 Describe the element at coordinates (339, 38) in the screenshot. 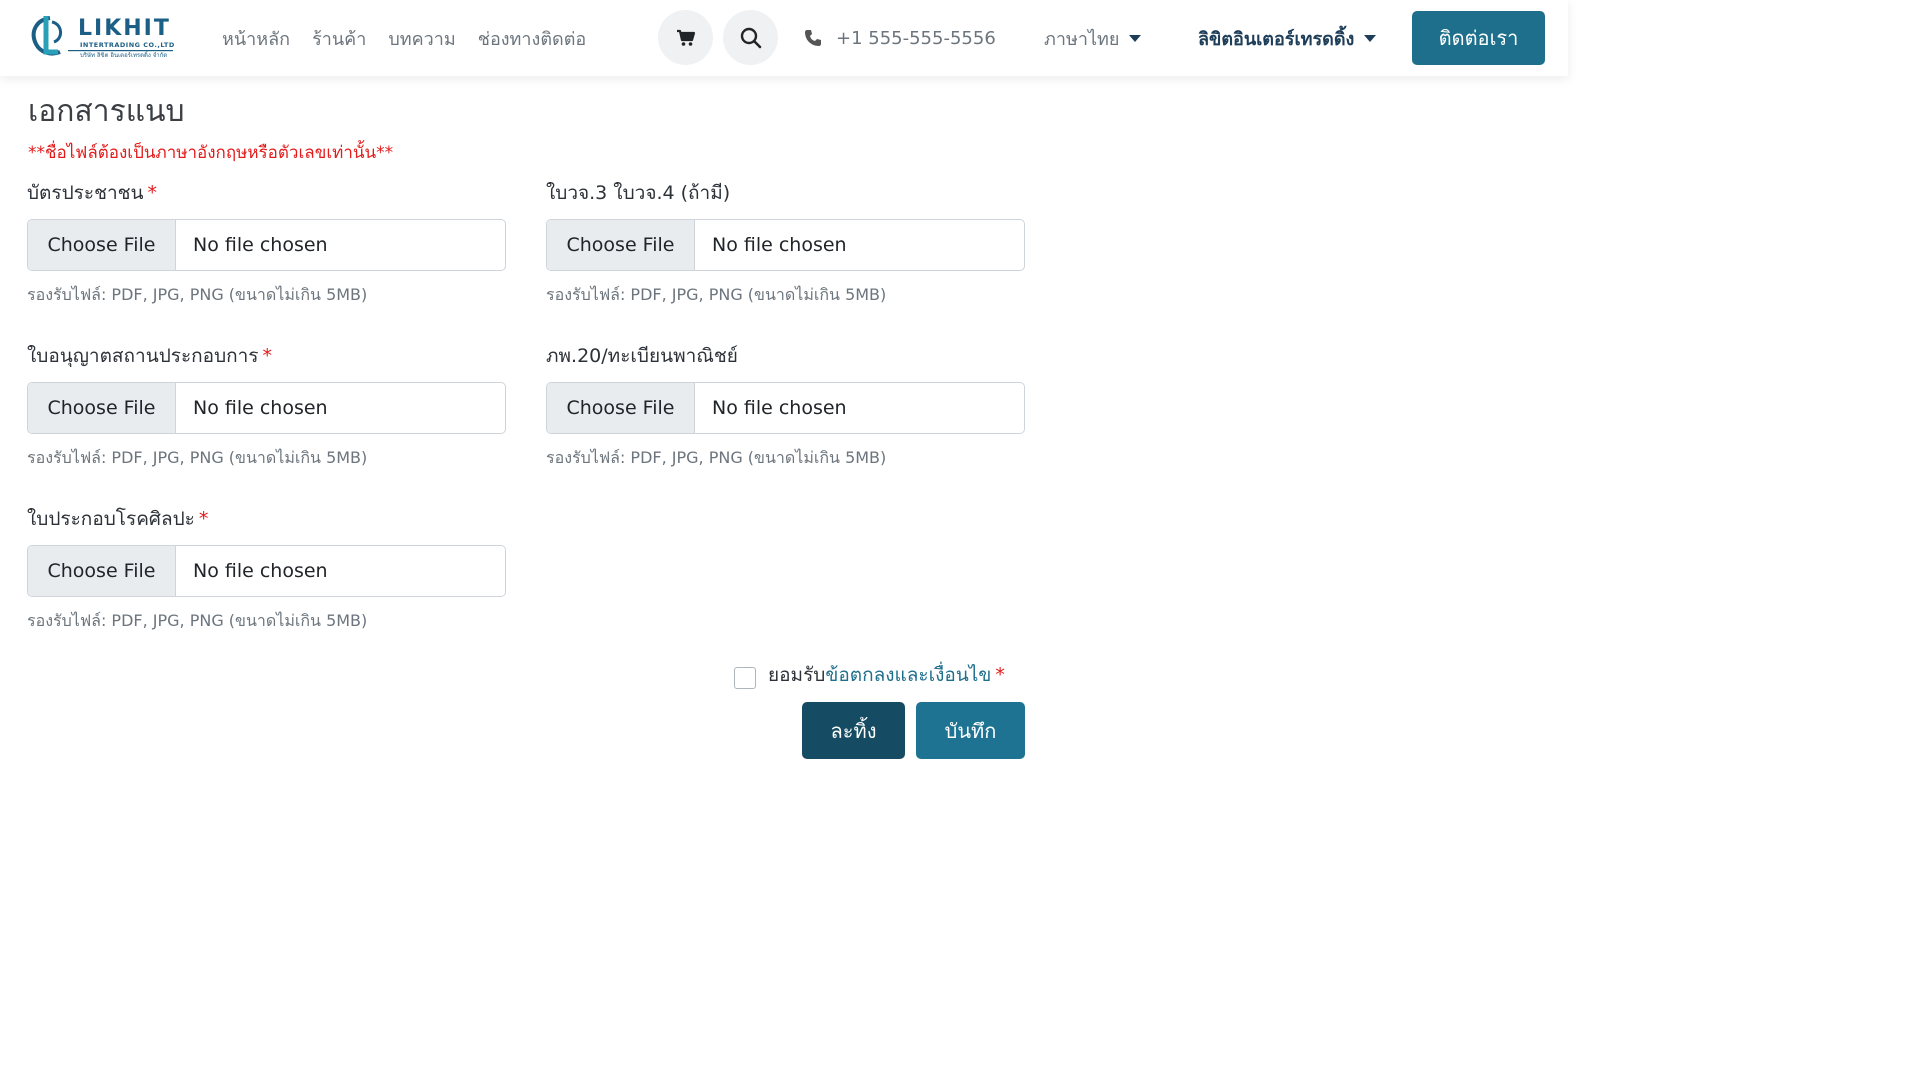

I see `nav-shop: ร้านค้า` at that location.